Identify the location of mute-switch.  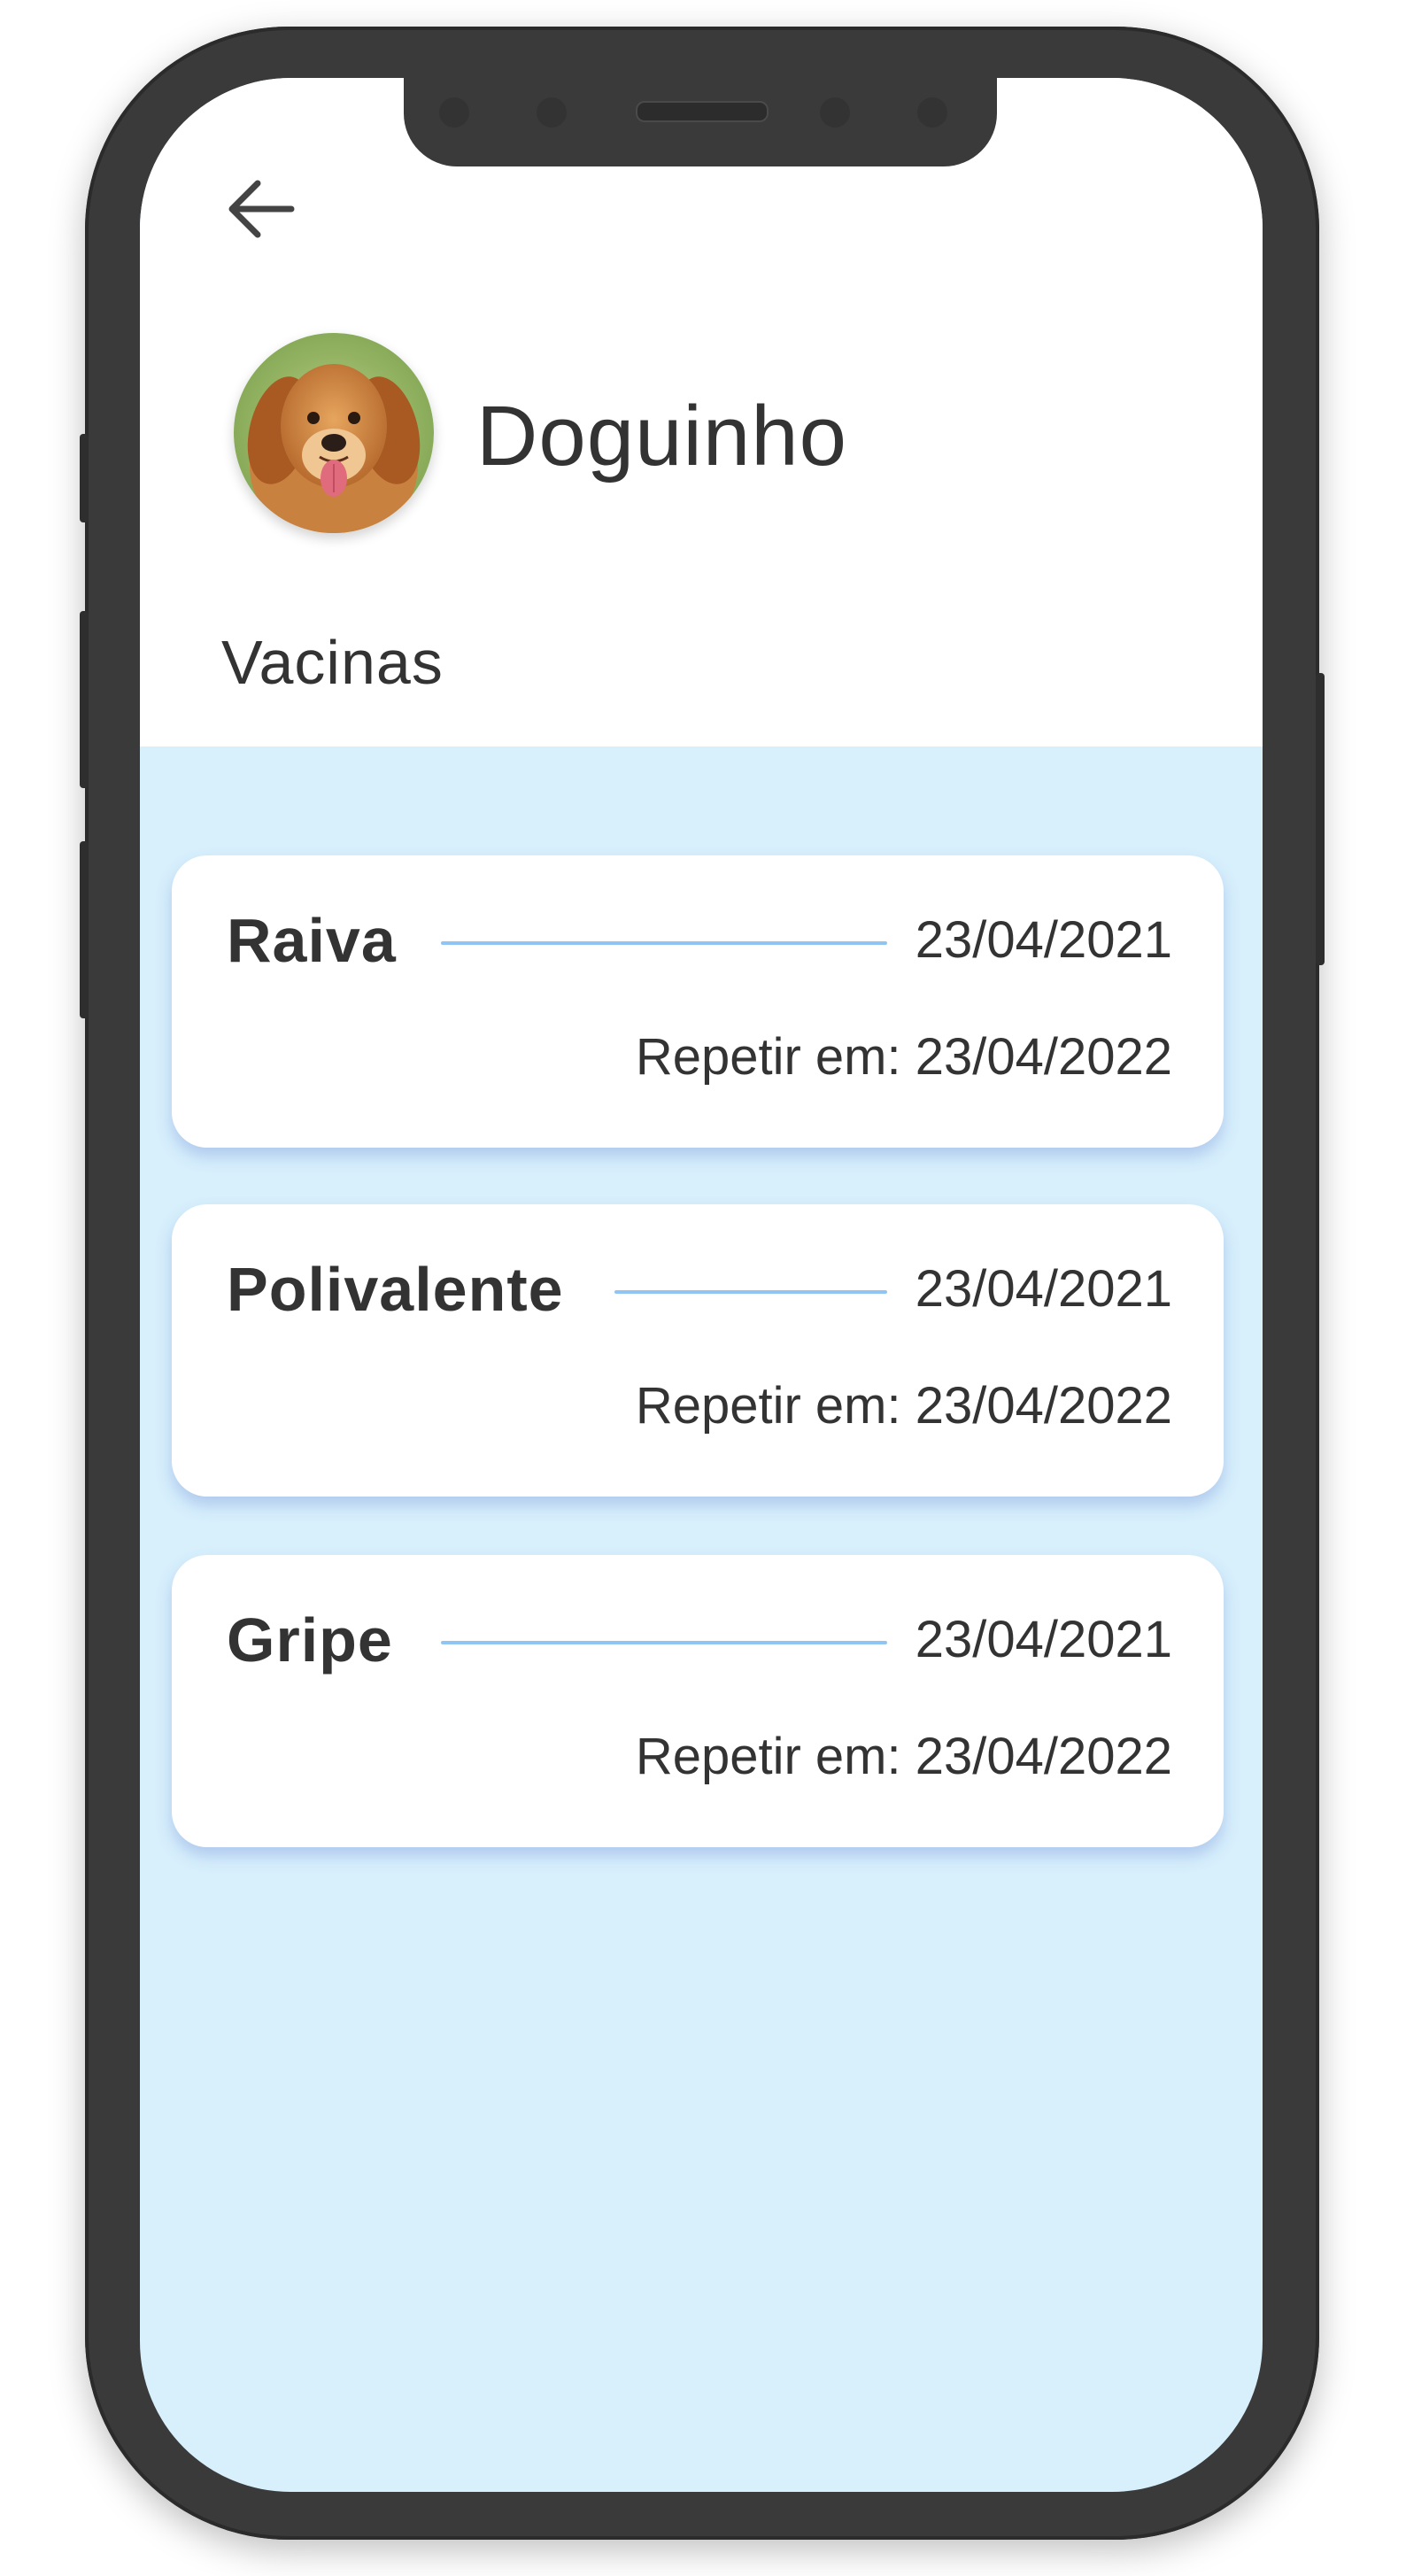
(84, 478).